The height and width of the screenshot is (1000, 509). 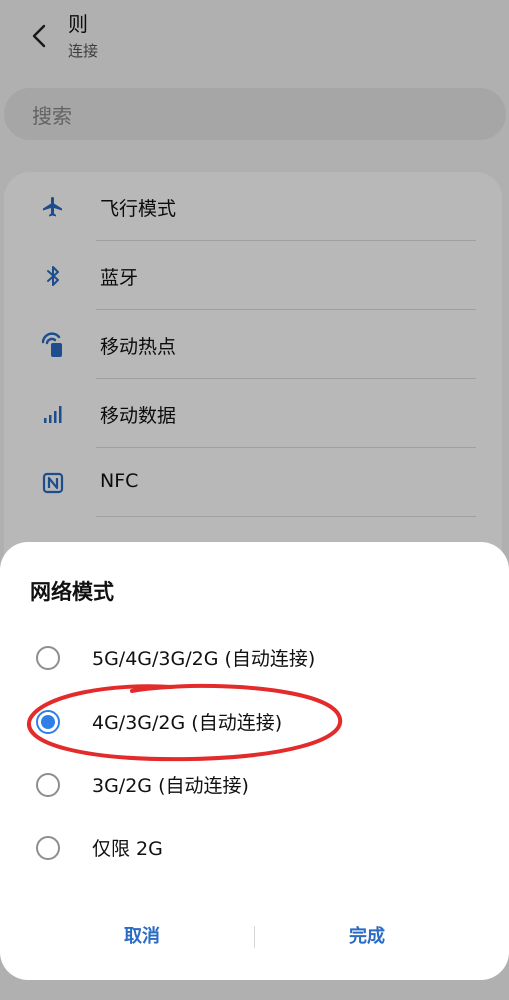 I want to click on network-option-5g: 5G/4G/3G/2G (自动连接), so click(x=254, y=660).